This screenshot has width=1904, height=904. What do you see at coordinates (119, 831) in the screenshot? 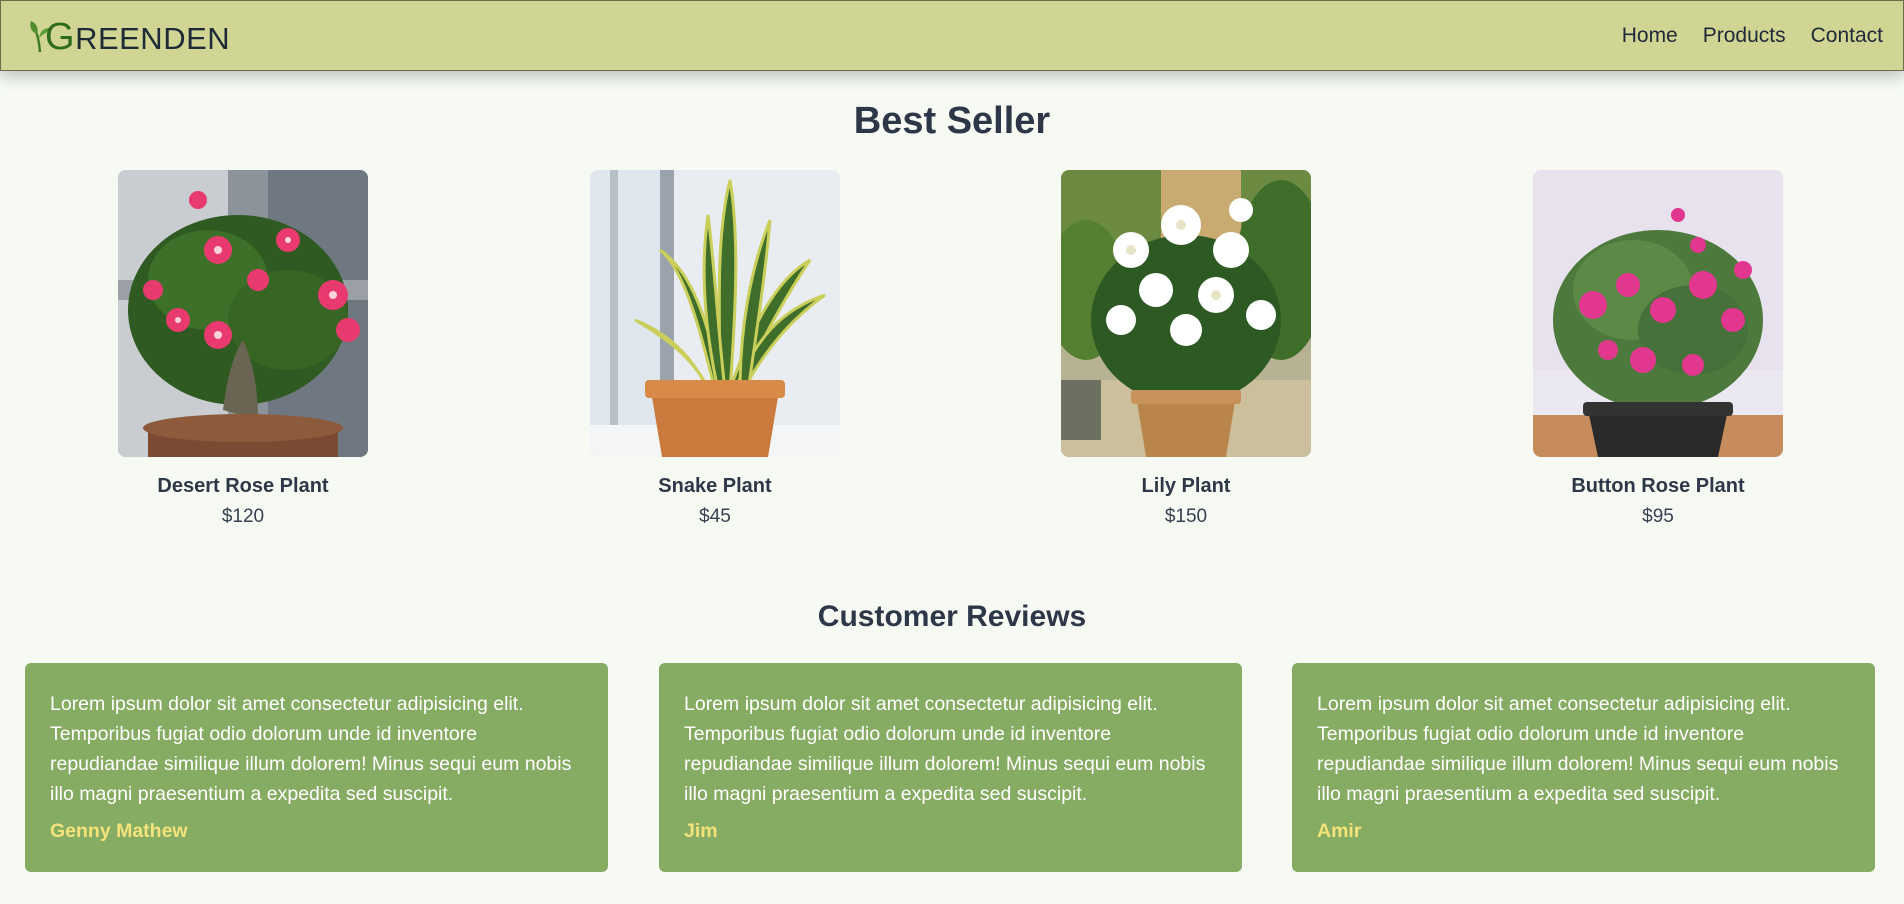
I see `review-author: Genny Mathew` at bounding box center [119, 831].